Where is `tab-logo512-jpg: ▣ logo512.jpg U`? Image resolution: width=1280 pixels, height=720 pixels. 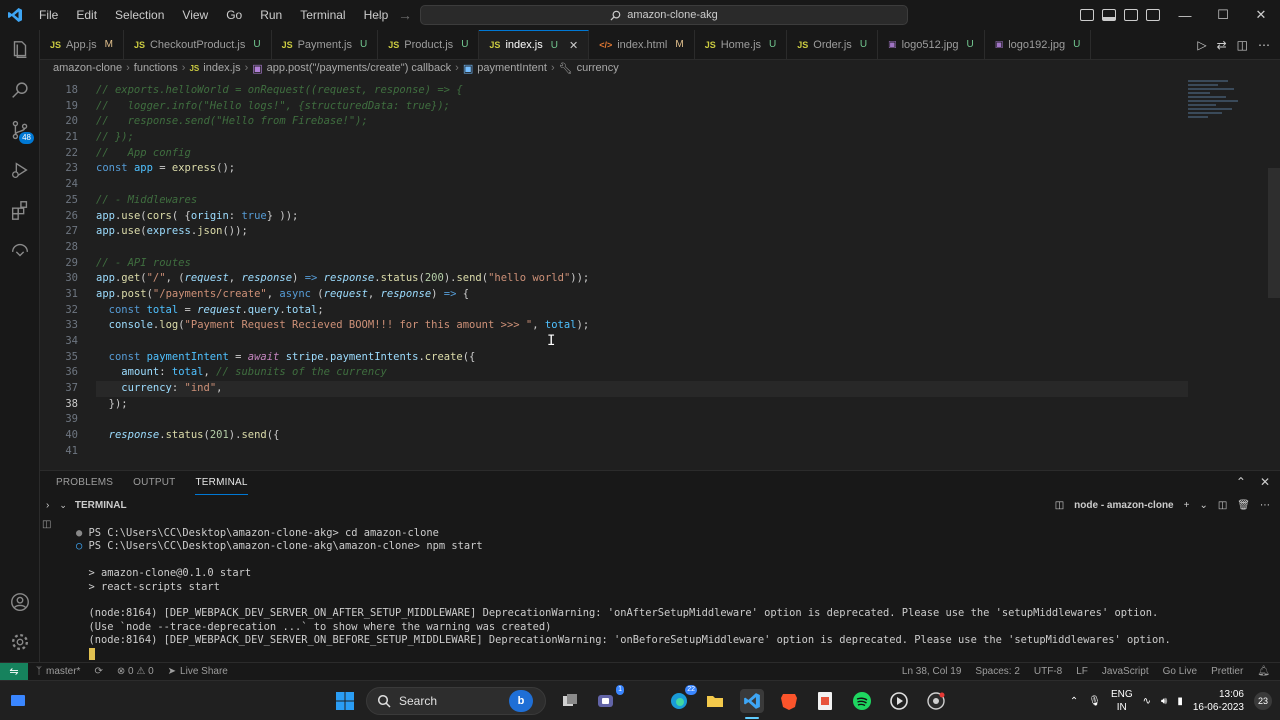
tab-logo512-jpg: ▣ logo512.jpg U is located at coordinates (931, 44).